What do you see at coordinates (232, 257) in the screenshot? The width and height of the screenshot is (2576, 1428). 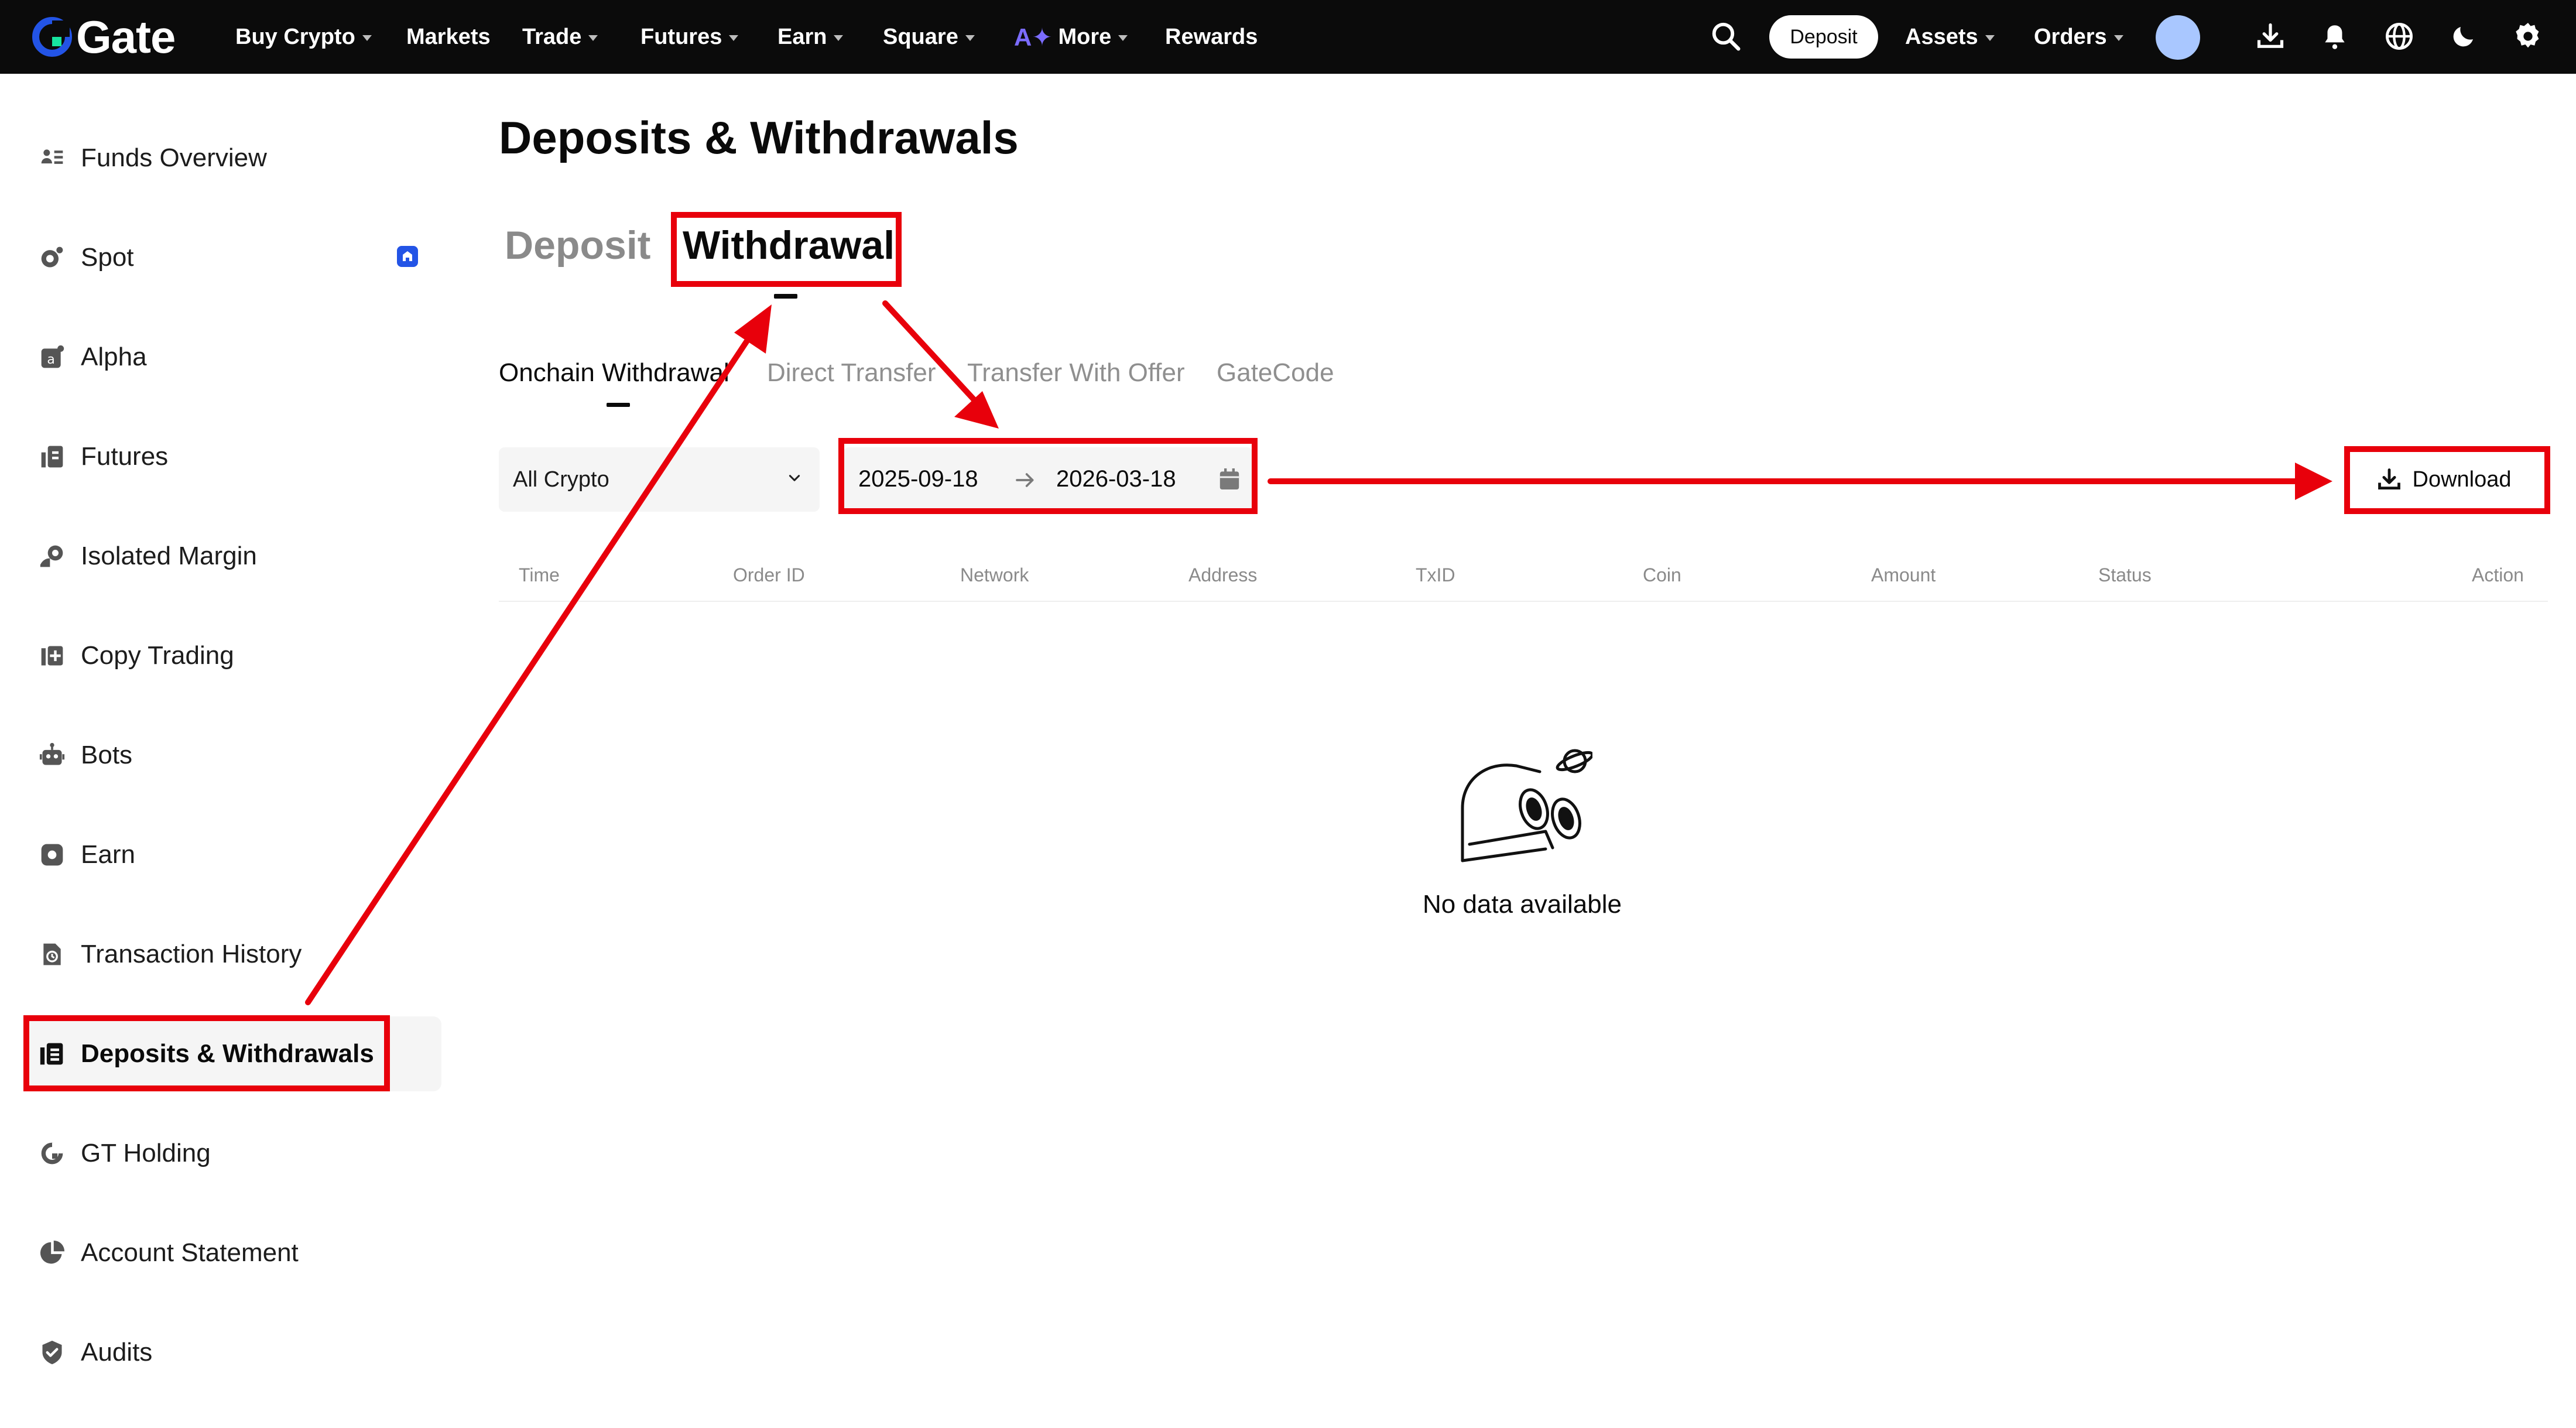 I see `sidebar-item-spot: Spot` at bounding box center [232, 257].